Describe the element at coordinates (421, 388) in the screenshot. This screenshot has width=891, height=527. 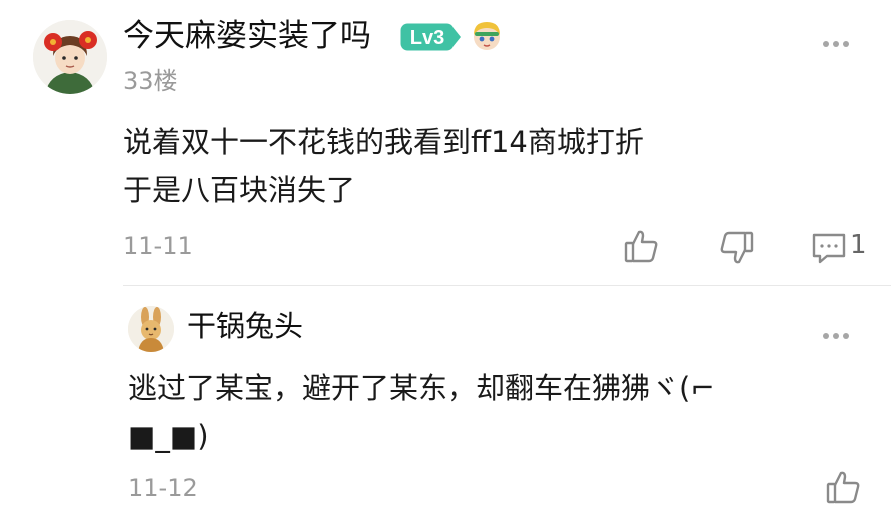
I see `reply-line-1: 逃过了某宝，避开了某东，却翻车在狒狒ヾ(⌐` at that location.